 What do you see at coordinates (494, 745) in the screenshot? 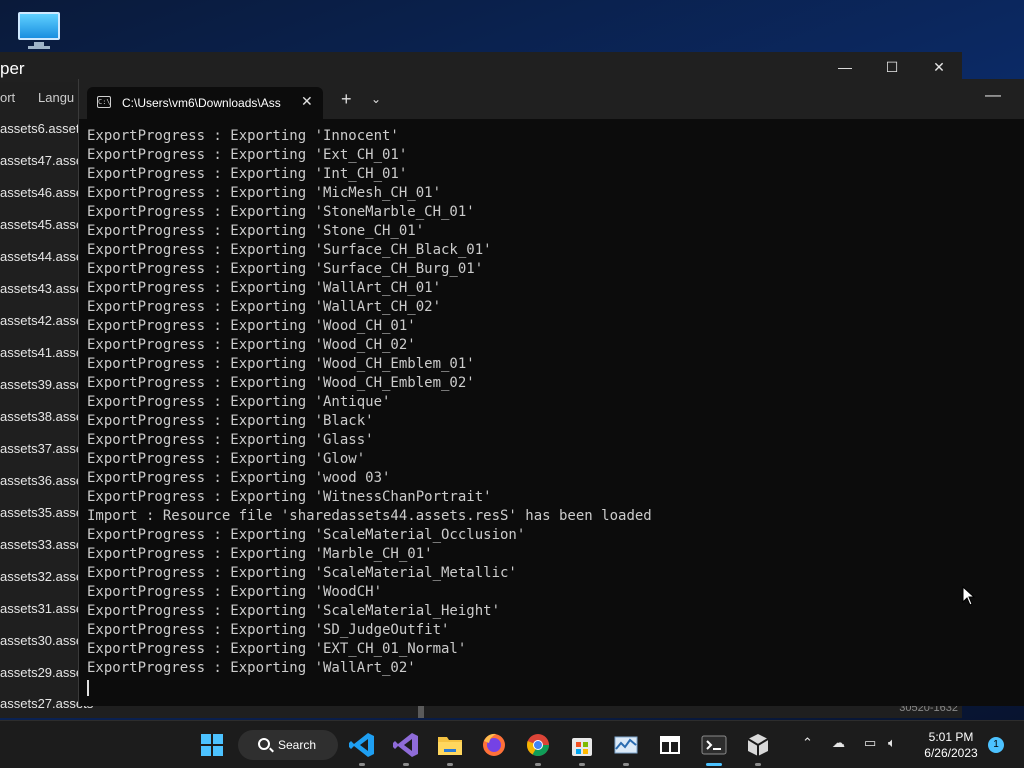
I see `firefox-icon` at bounding box center [494, 745].